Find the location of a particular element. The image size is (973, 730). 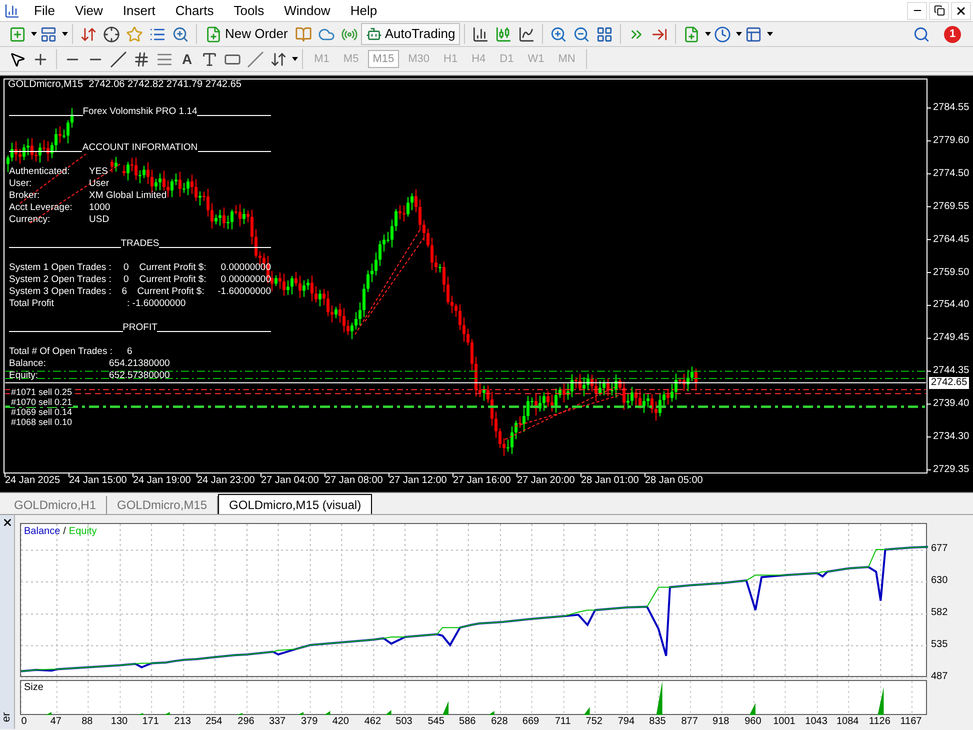

price-tick: 2769.55 is located at coordinates (951, 206).